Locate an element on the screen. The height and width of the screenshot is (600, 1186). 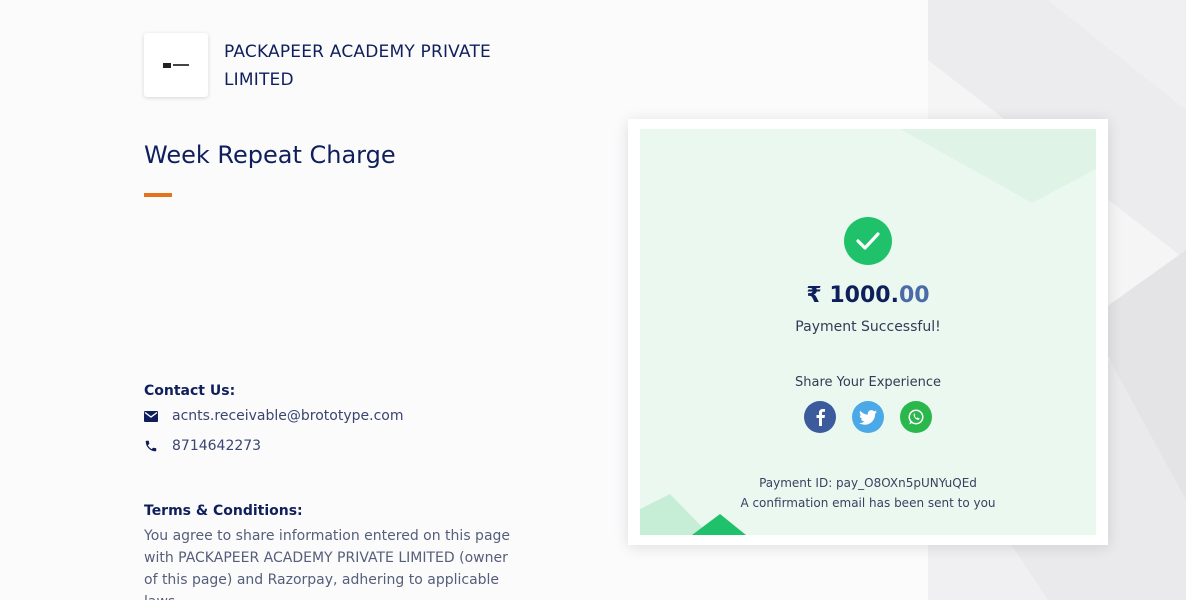
page-title: Week Repeat Charge is located at coordinates (270, 155).